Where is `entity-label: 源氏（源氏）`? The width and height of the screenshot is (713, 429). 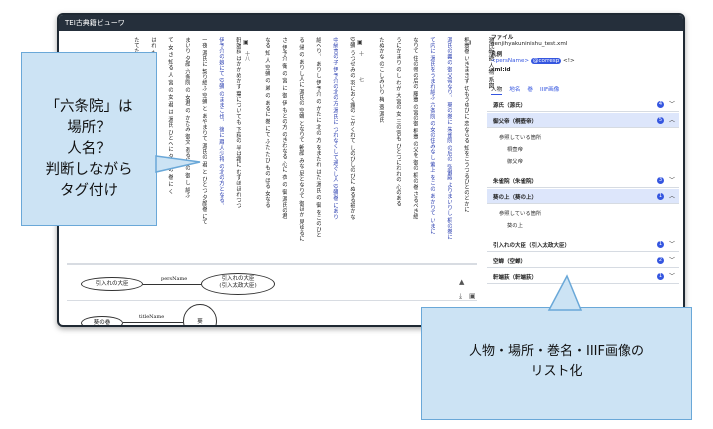
entity-label: 源氏（源氏） is located at coordinates (510, 106).